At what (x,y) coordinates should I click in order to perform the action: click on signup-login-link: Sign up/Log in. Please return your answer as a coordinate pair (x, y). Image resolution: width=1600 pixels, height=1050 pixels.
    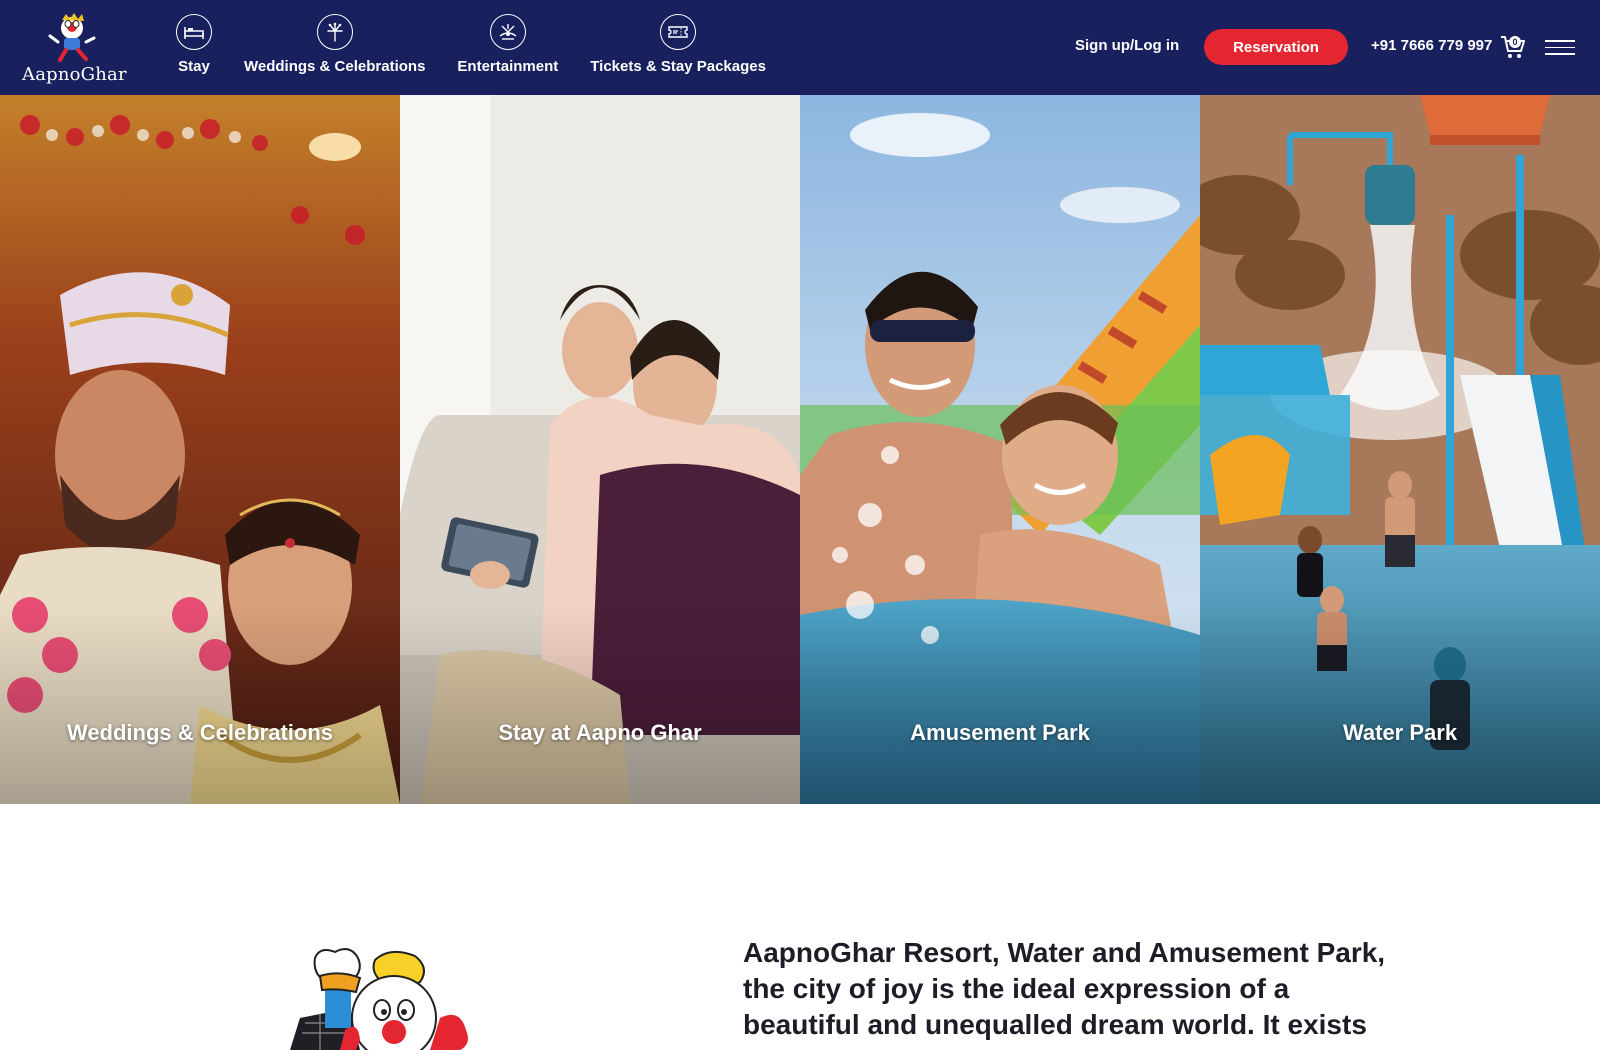
    Looking at the image, I should click on (1127, 45).